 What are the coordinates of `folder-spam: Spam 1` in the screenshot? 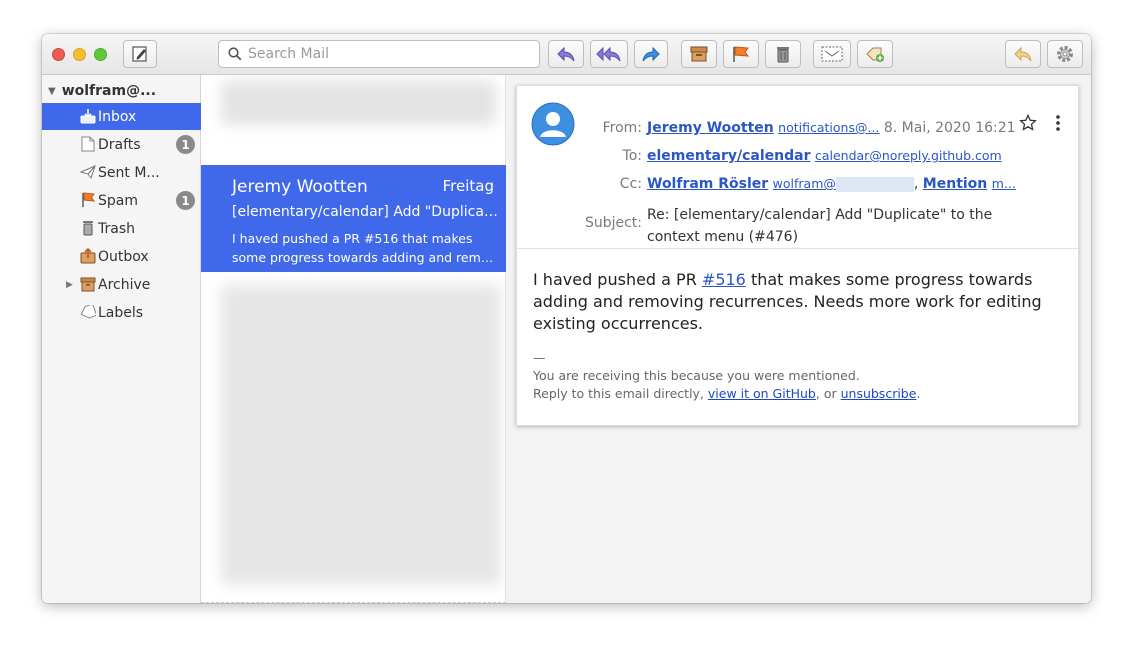 It's located at (121, 200).